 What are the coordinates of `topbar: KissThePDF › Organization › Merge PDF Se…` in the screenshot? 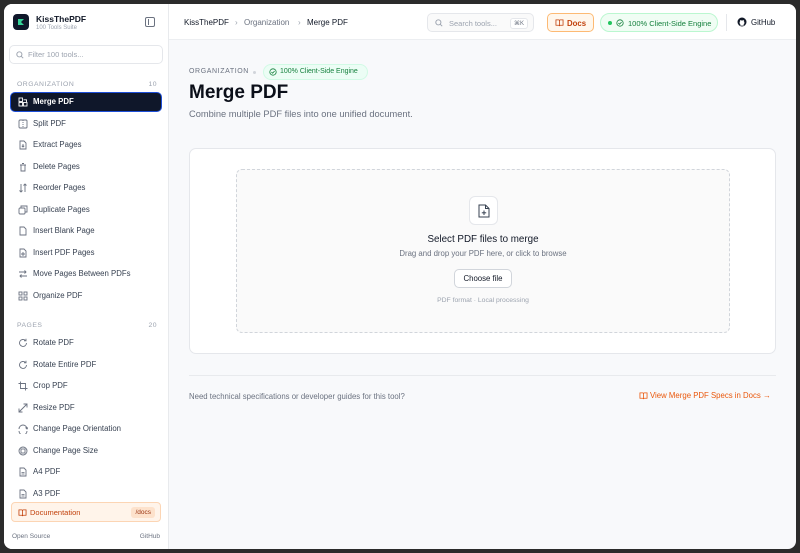 It's located at (482, 22).